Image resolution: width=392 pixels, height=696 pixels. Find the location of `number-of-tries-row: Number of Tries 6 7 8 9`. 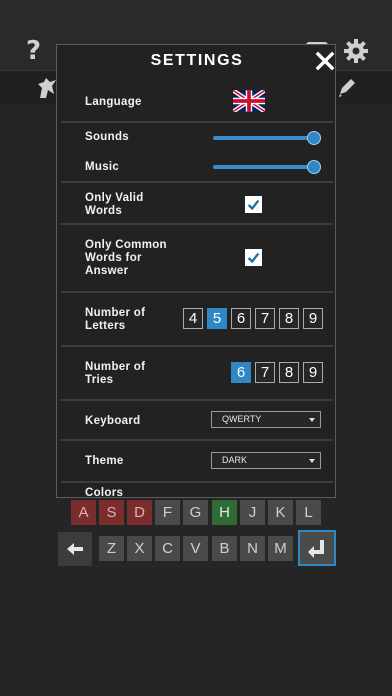

number-of-tries-row: Number of Tries 6 7 8 9 is located at coordinates (197, 375).